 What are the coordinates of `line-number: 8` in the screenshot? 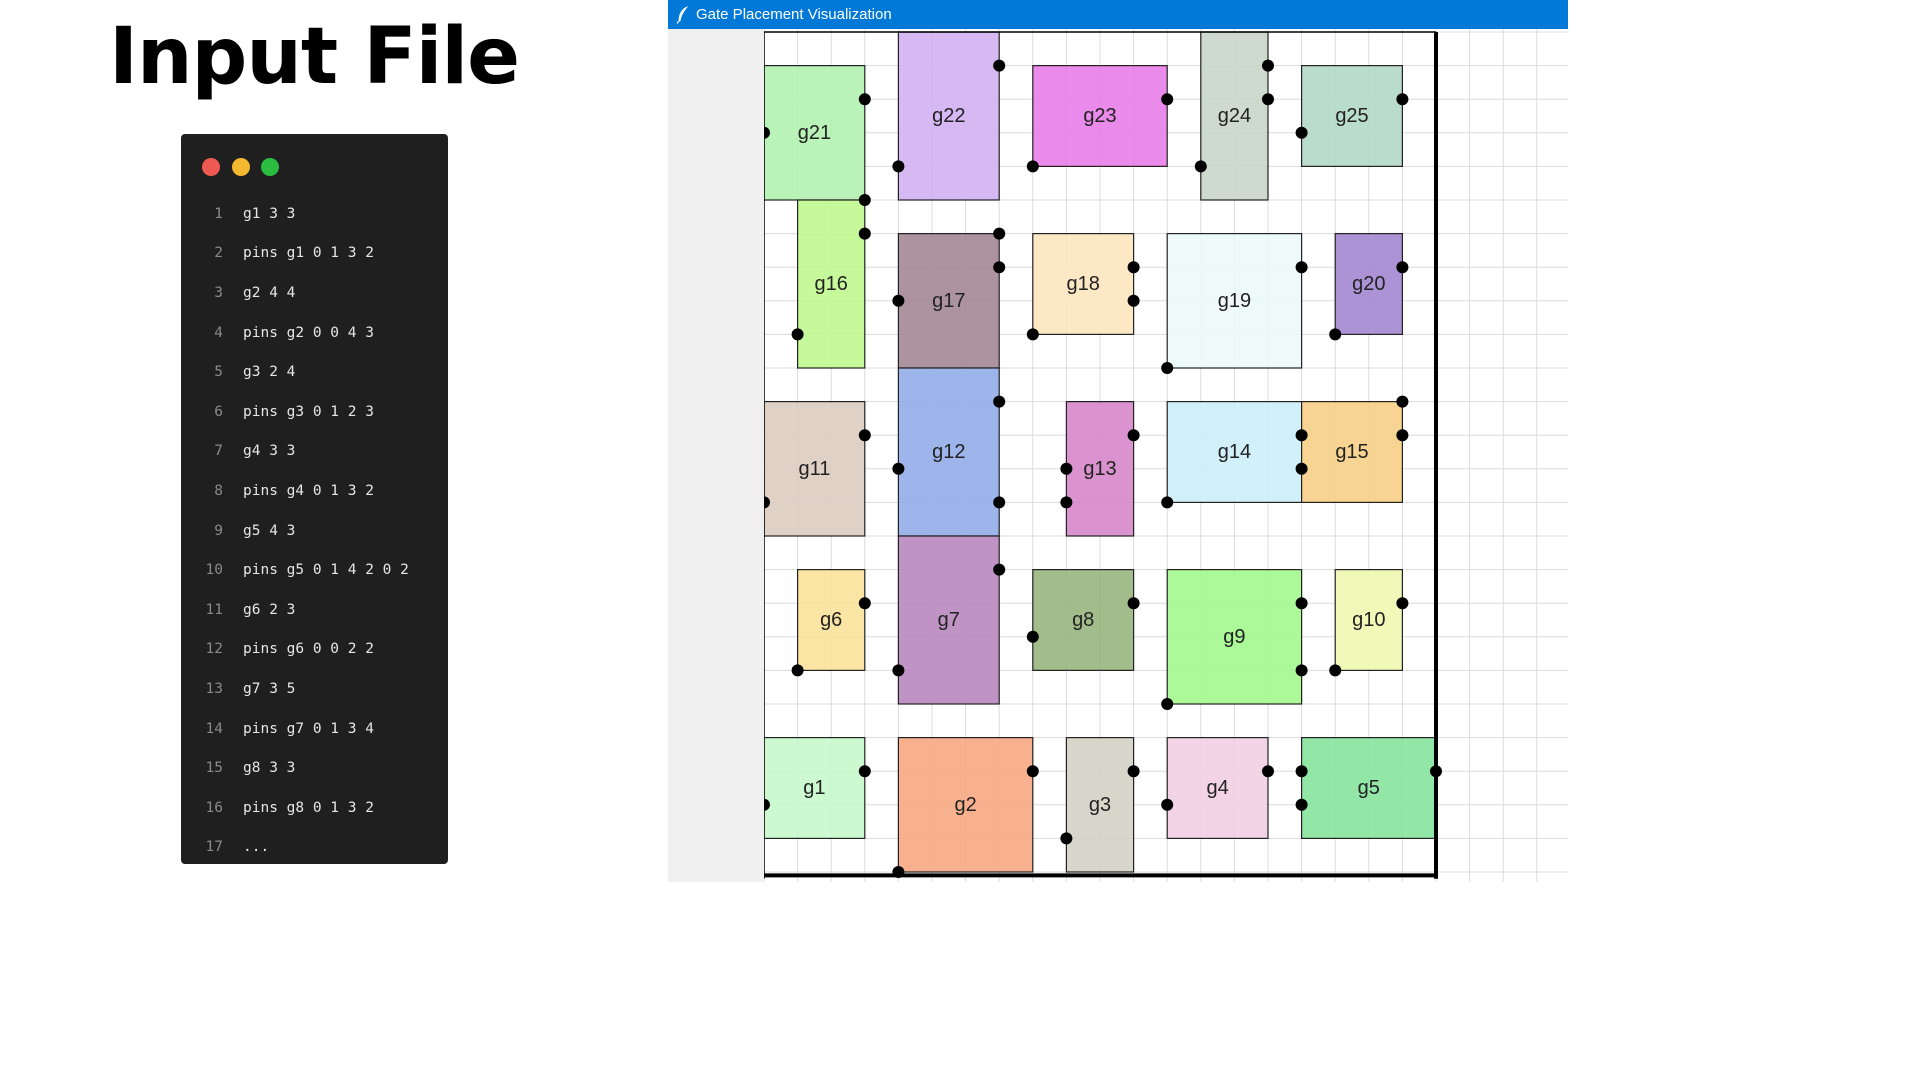 It's located at (218, 490).